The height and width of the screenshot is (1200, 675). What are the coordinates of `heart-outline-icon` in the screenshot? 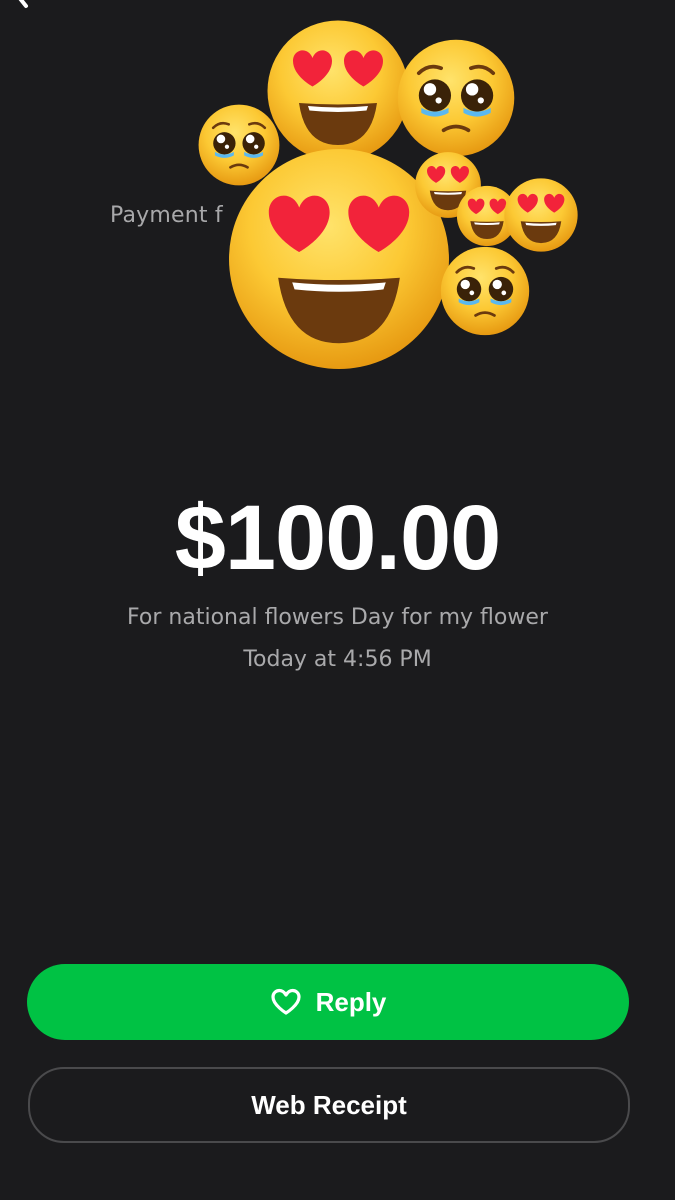 It's located at (285, 1001).